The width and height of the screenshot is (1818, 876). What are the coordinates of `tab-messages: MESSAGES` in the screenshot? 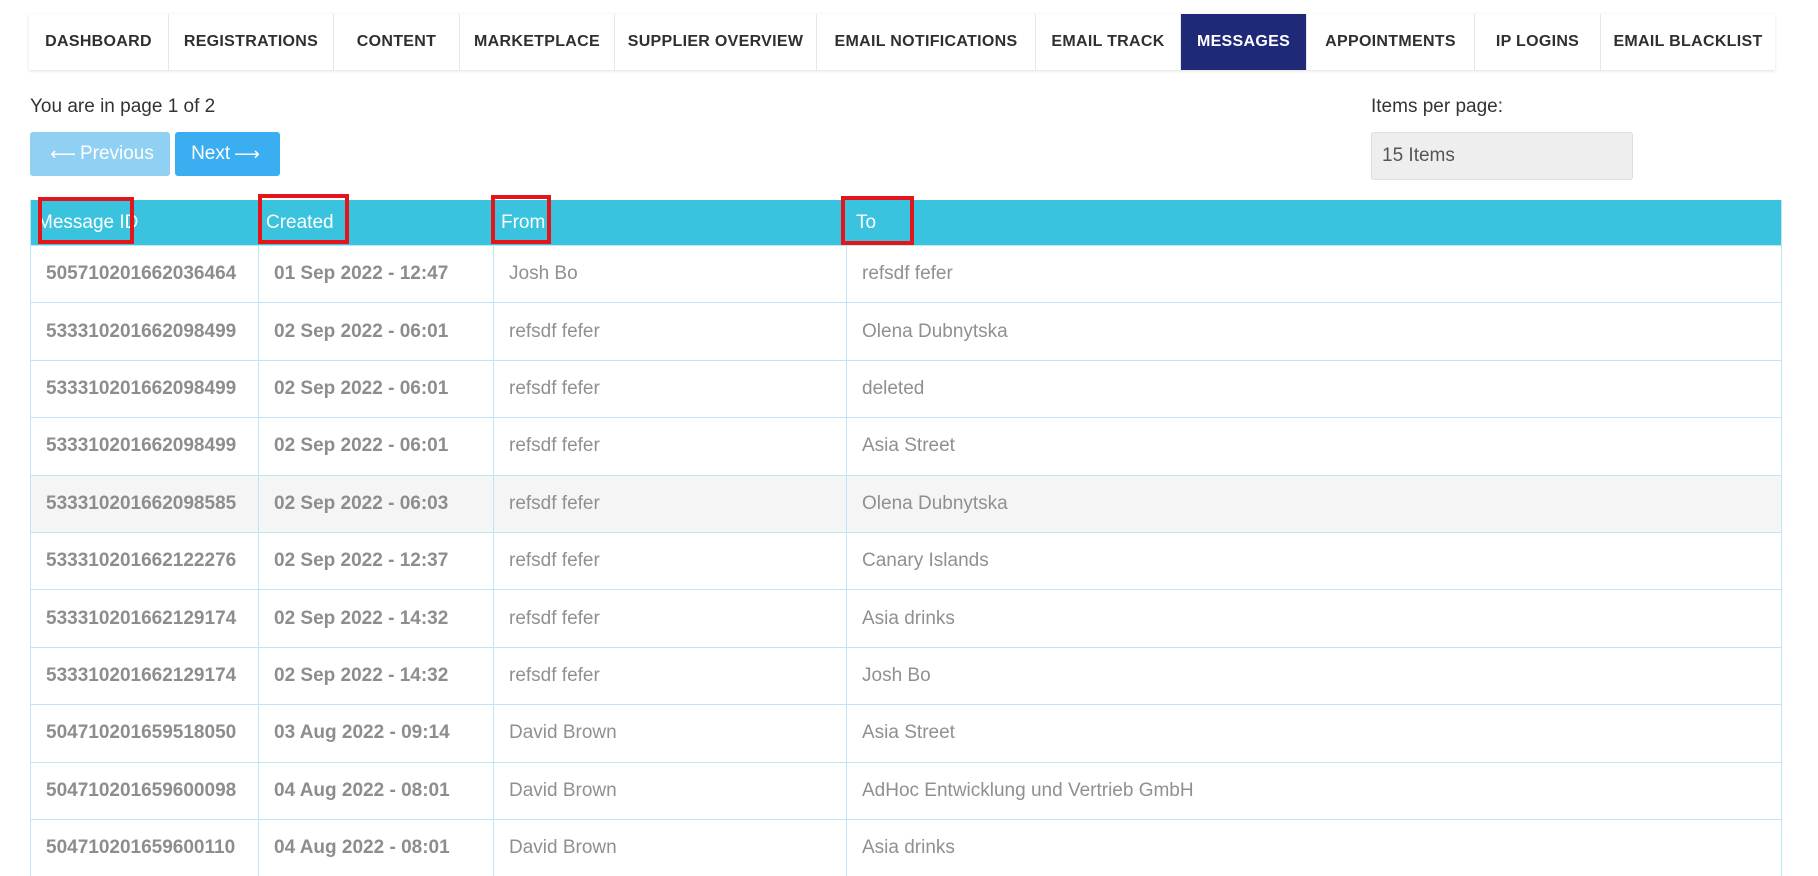 It's located at (1244, 42).